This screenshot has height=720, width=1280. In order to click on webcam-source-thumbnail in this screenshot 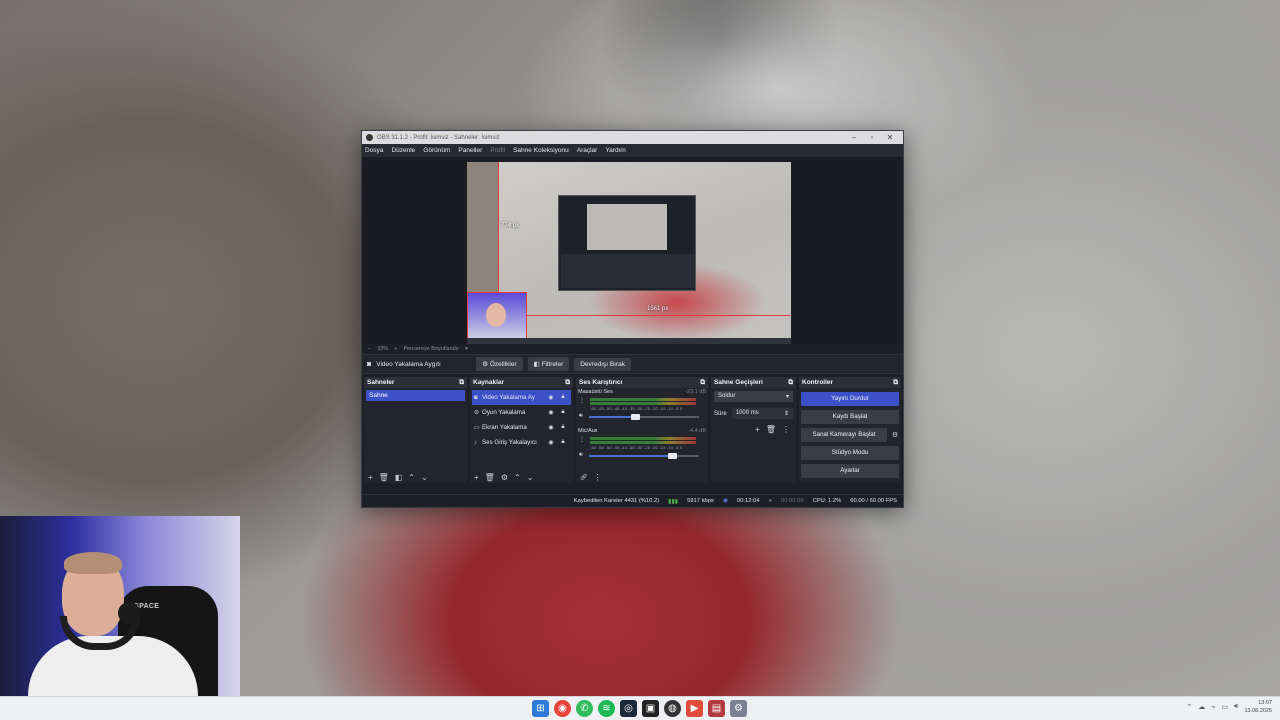, I will do `click(497, 316)`.